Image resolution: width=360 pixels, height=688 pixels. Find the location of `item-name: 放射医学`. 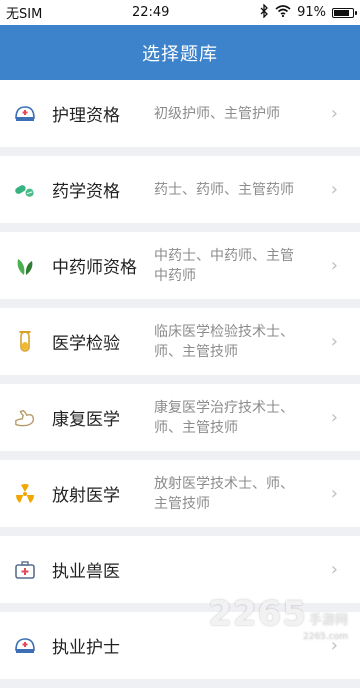

item-name: 放射医学 is located at coordinates (86, 496).